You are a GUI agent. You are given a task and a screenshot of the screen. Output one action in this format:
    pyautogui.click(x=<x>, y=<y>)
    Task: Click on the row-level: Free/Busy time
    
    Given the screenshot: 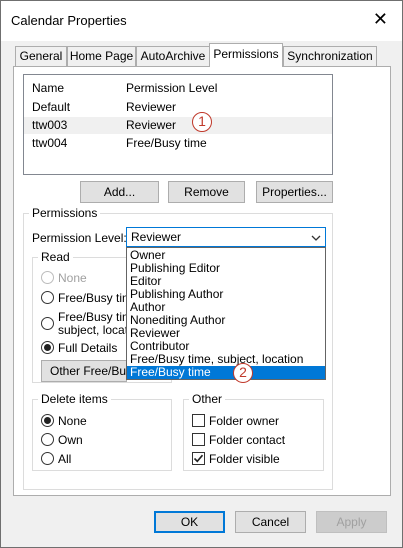 What is the action you would take?
    pyautogui.click(x=166, y=143)
    